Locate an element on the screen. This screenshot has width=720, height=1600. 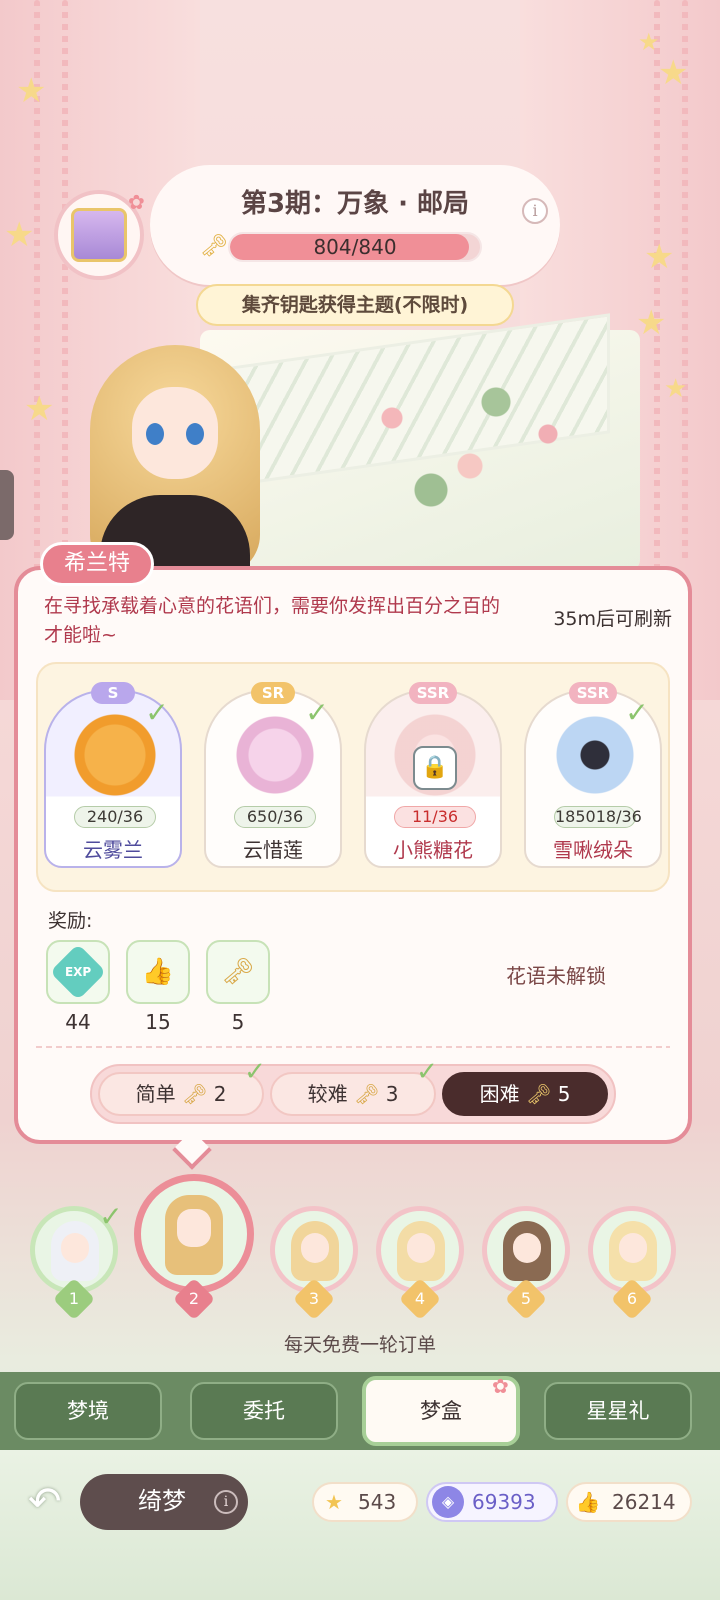
chest-icon is located at coordinates (99, 235).